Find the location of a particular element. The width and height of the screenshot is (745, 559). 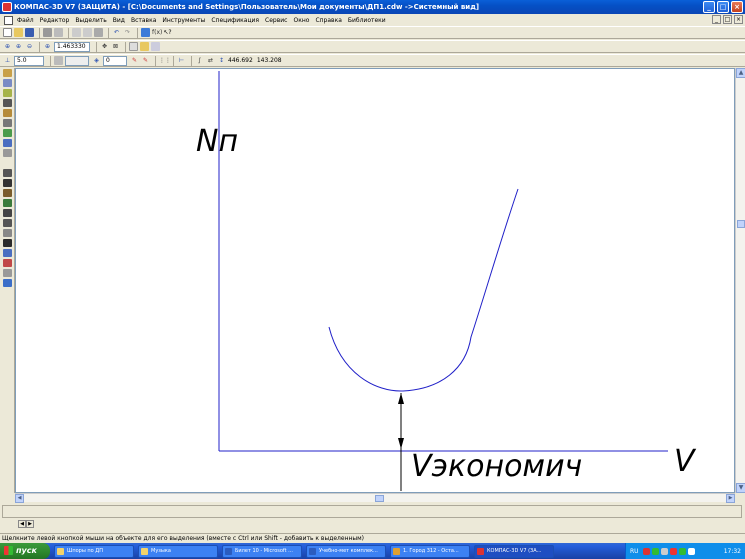

parametrization-icon is located at coordinates (7, 113).